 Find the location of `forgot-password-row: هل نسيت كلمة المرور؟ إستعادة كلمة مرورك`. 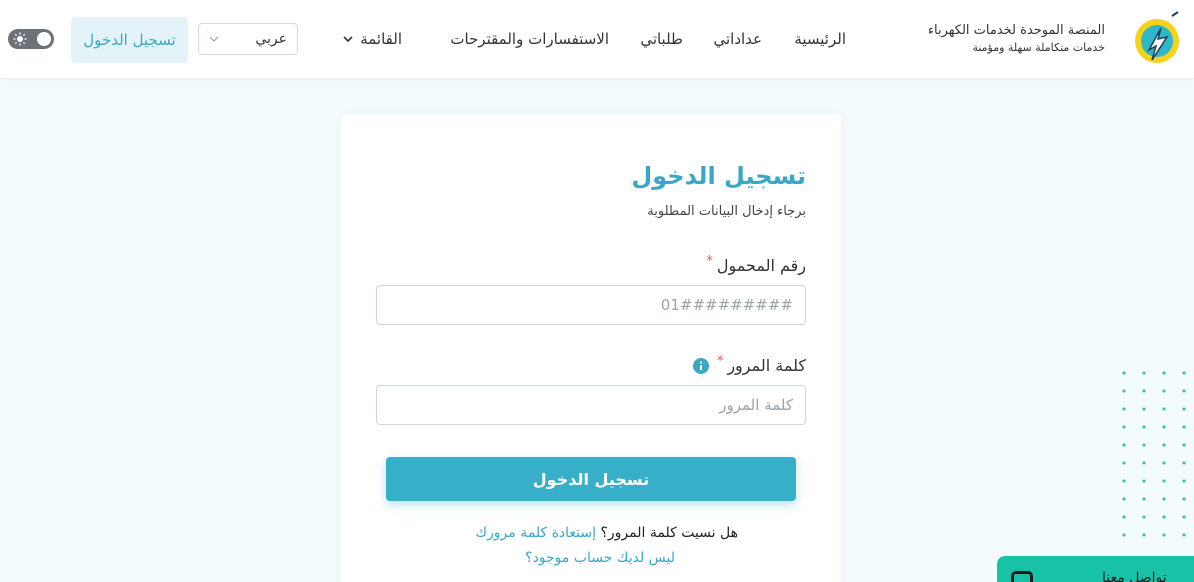

forgot-password-row: هل نسيت كلمة المرور؟ إستعادة كلمة مرورك is located at coordinates (606, 533).